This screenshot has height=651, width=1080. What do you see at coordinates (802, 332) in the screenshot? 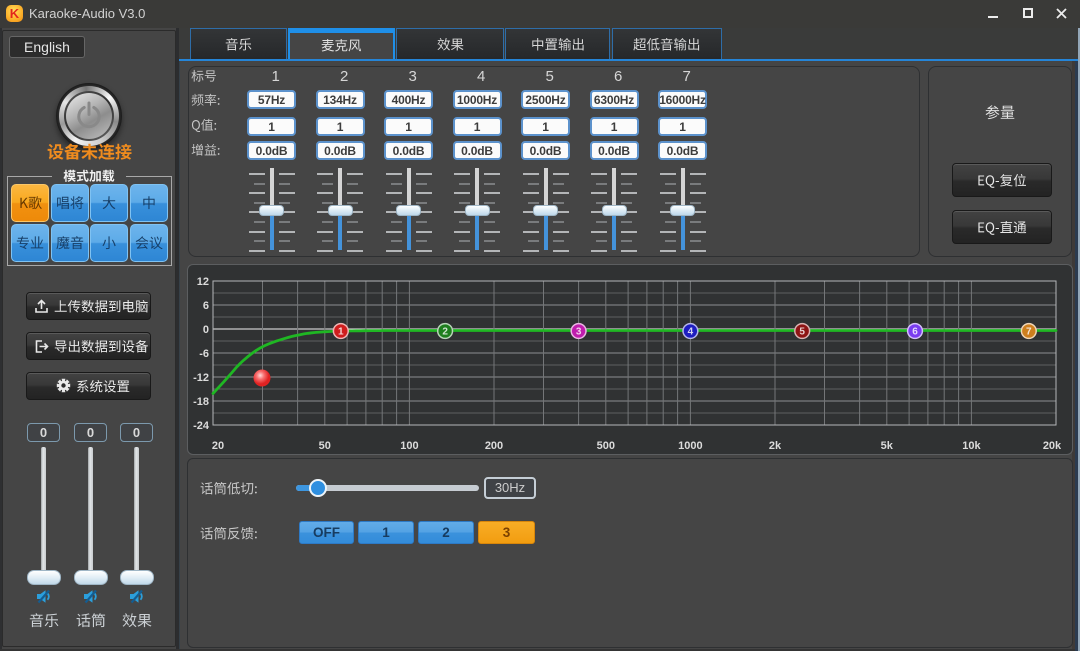
I see `svg-text: 5` at bounding box center [802, 332].